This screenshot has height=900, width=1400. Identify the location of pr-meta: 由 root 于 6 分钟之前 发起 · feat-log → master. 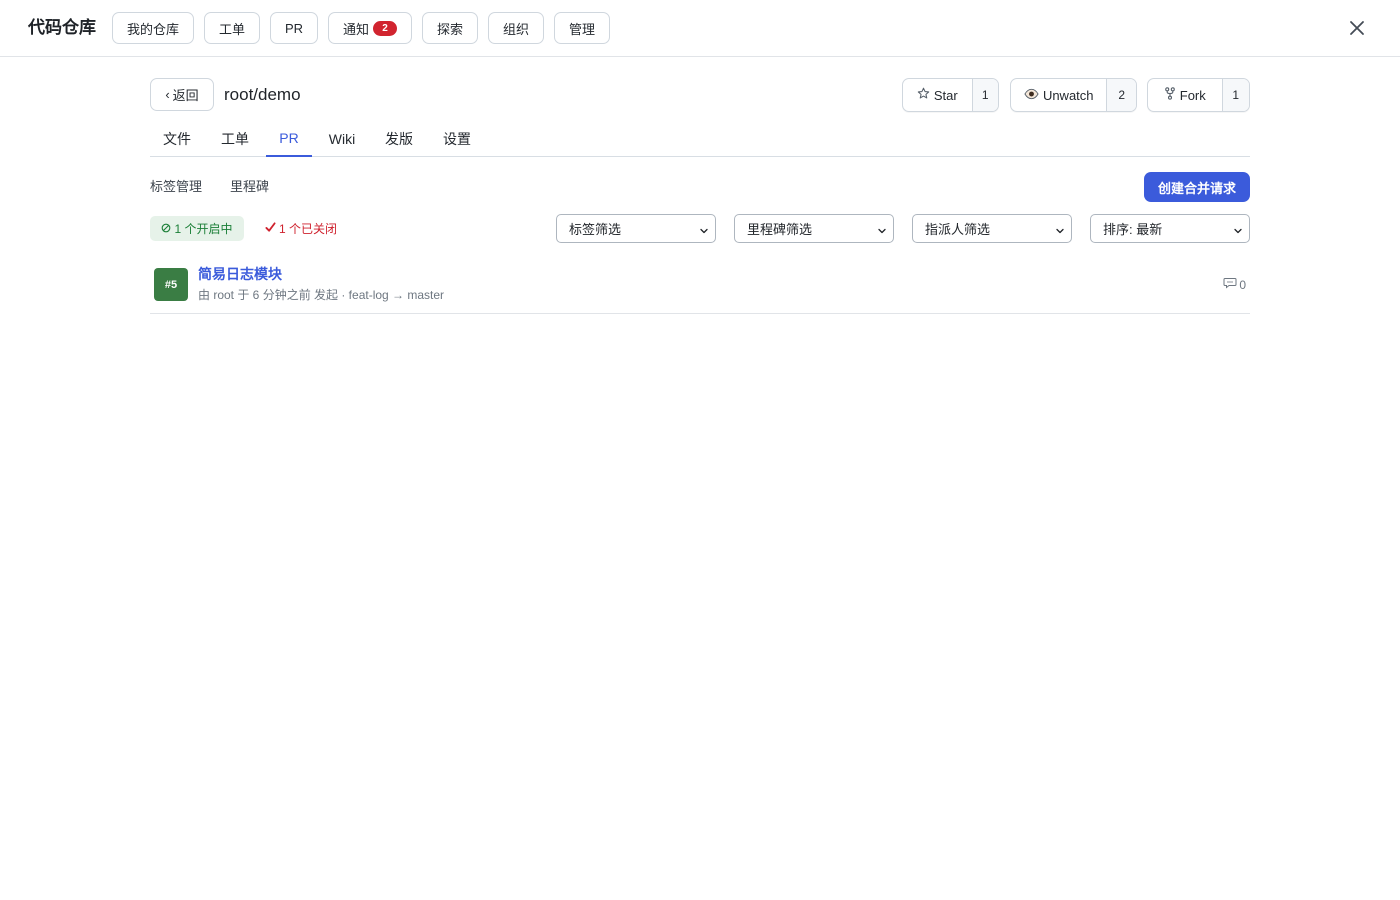
(321, 295).